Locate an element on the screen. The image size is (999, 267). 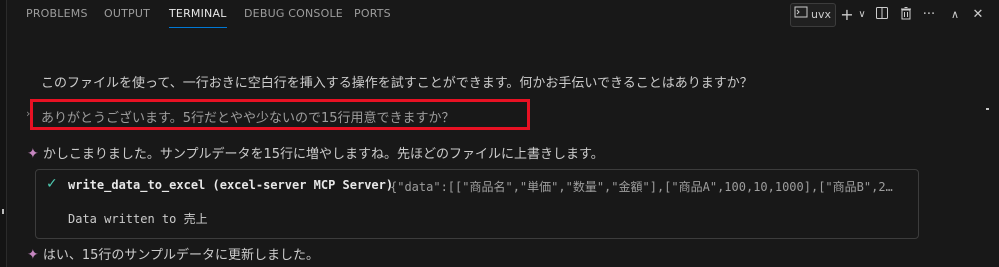
terminal-name: uvx is located at coordinates (821, 15).